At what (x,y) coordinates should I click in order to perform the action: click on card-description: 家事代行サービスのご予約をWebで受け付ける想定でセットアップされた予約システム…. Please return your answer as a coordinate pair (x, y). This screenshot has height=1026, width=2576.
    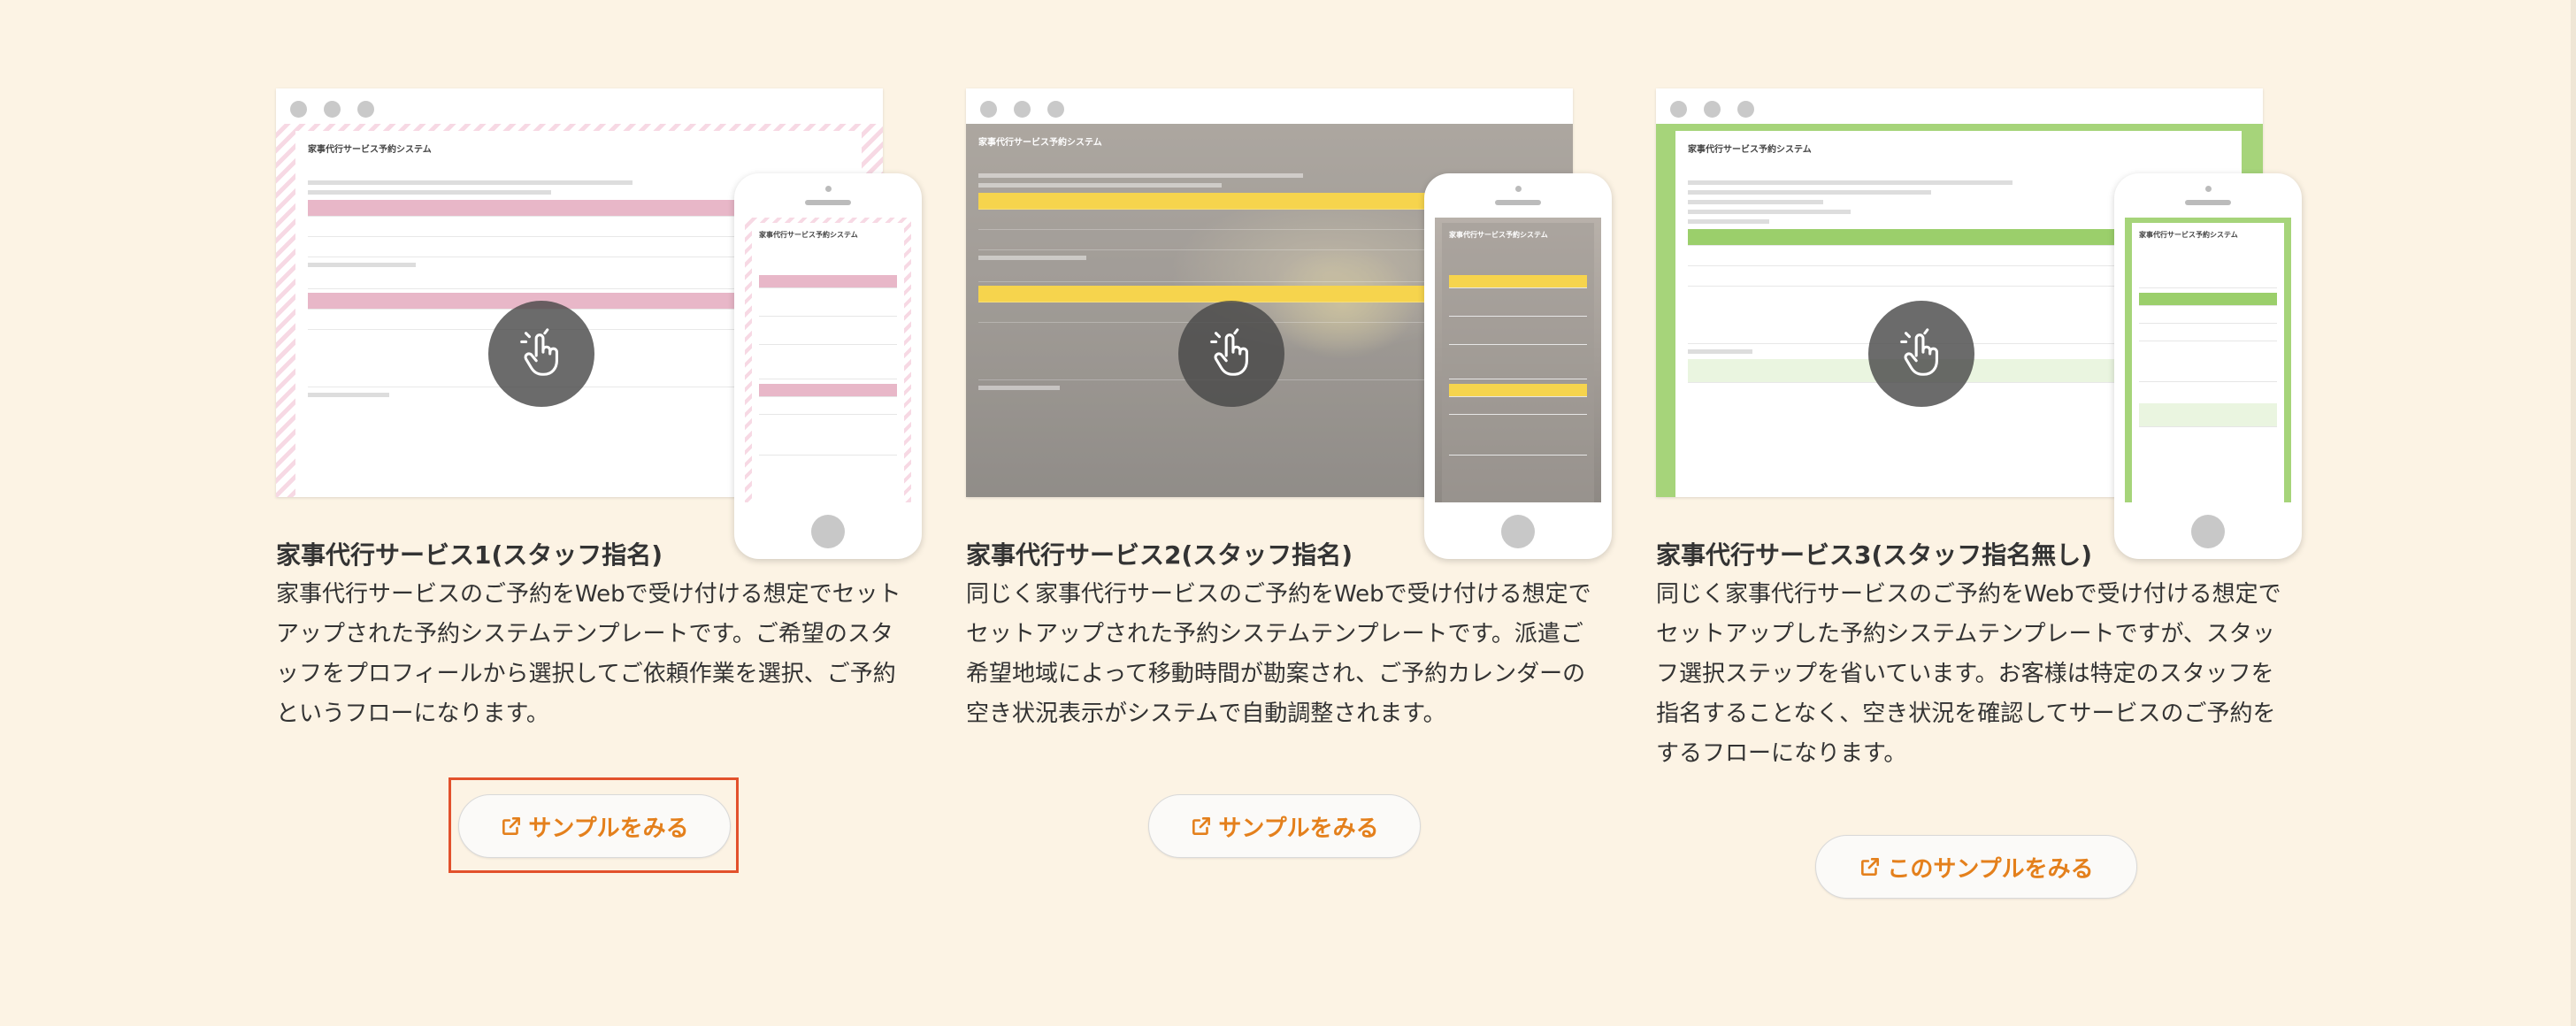
    Looking at the image, I should click on (588, 654).